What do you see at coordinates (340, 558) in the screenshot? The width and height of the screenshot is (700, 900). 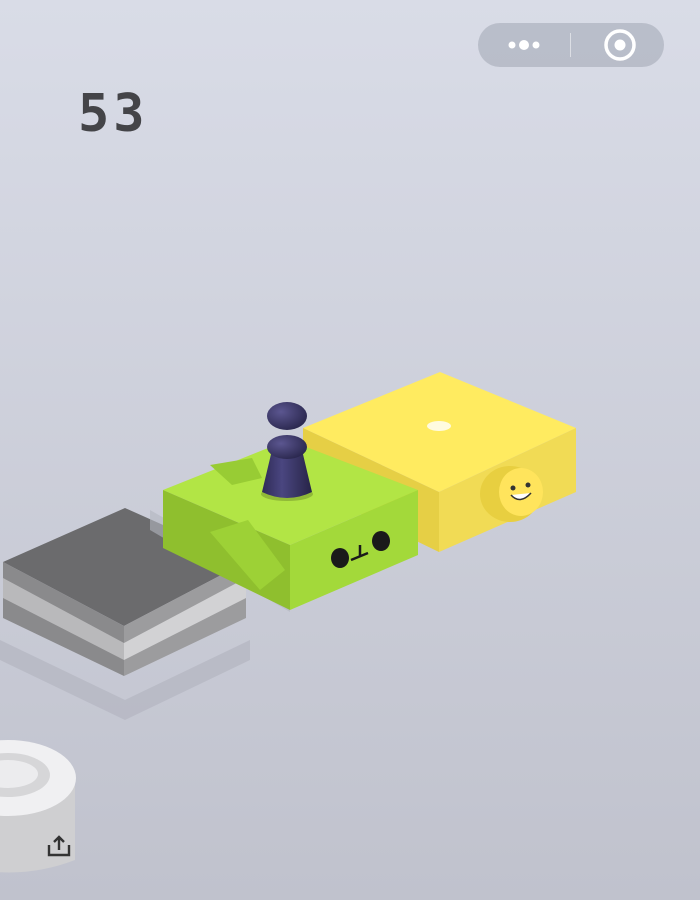 I see `green-face-eye-left` at bounding box center [340, 558].